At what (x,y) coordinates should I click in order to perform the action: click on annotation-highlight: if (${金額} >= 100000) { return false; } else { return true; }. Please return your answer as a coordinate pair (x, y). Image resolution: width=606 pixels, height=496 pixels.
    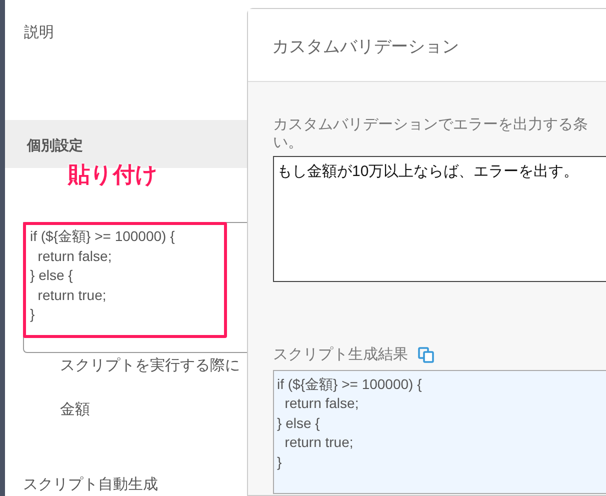
    Looking at the image, I should click on (125, 280).